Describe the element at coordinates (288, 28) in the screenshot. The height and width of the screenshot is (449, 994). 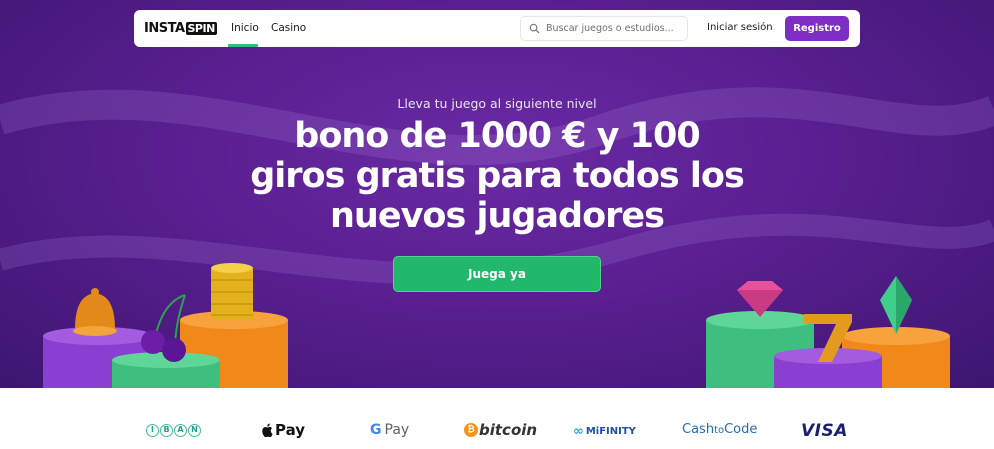
I see `nav-link-casino: Casino` at that location.